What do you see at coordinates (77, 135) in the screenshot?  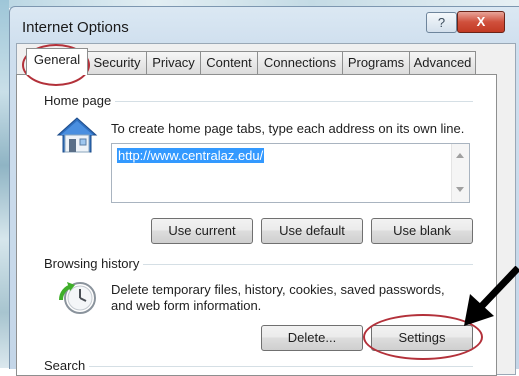 I see `house-icon` at bounding box center [77, 135].